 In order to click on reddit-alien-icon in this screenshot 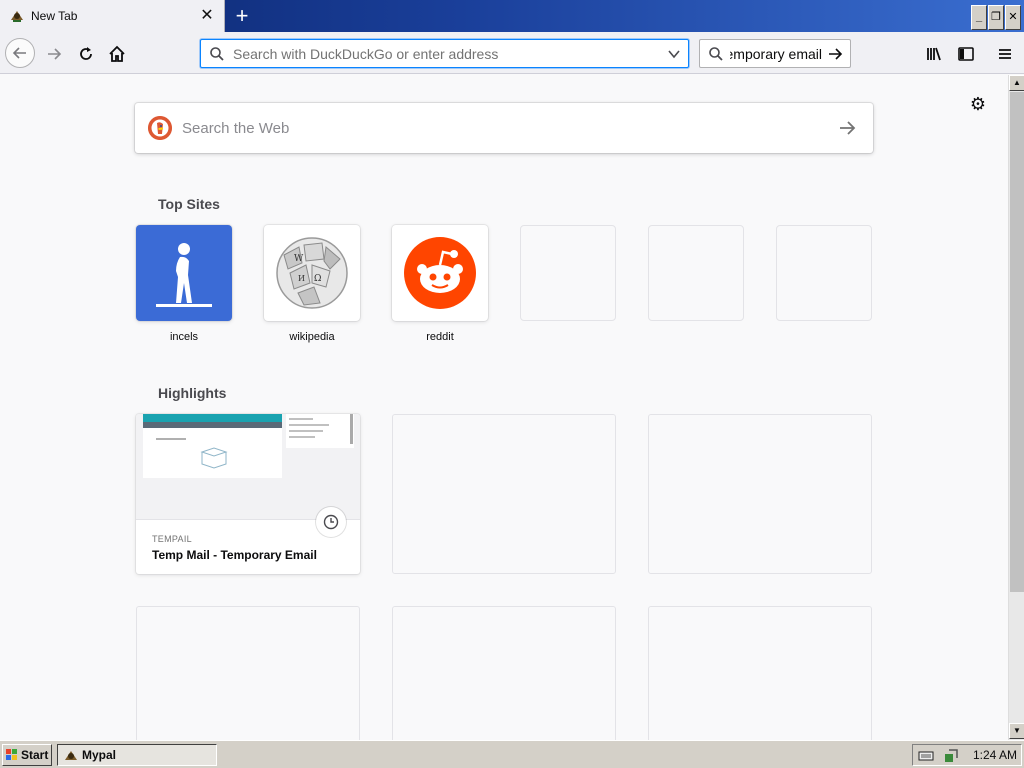, I will do `click(440, 273)`.